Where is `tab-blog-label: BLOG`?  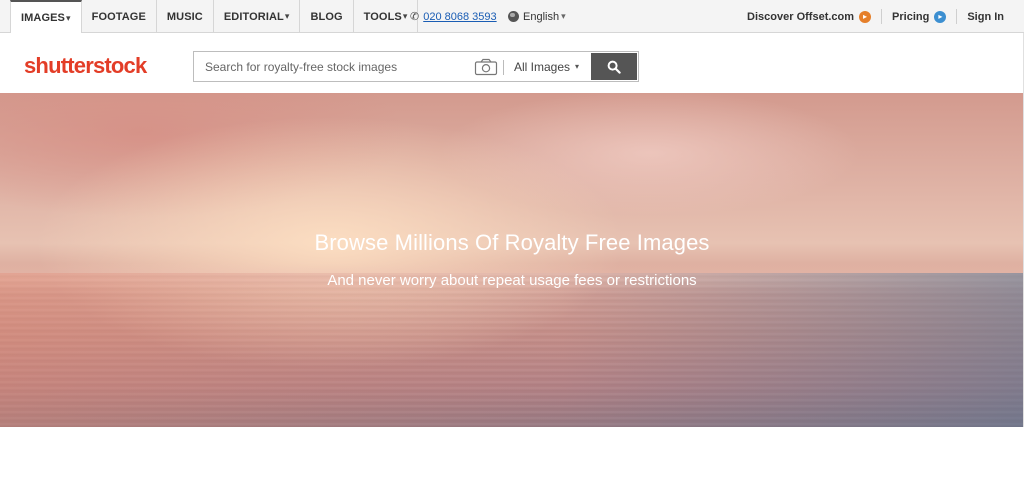
tab-blog-label: BLOG is located at coordinates (326, 16).